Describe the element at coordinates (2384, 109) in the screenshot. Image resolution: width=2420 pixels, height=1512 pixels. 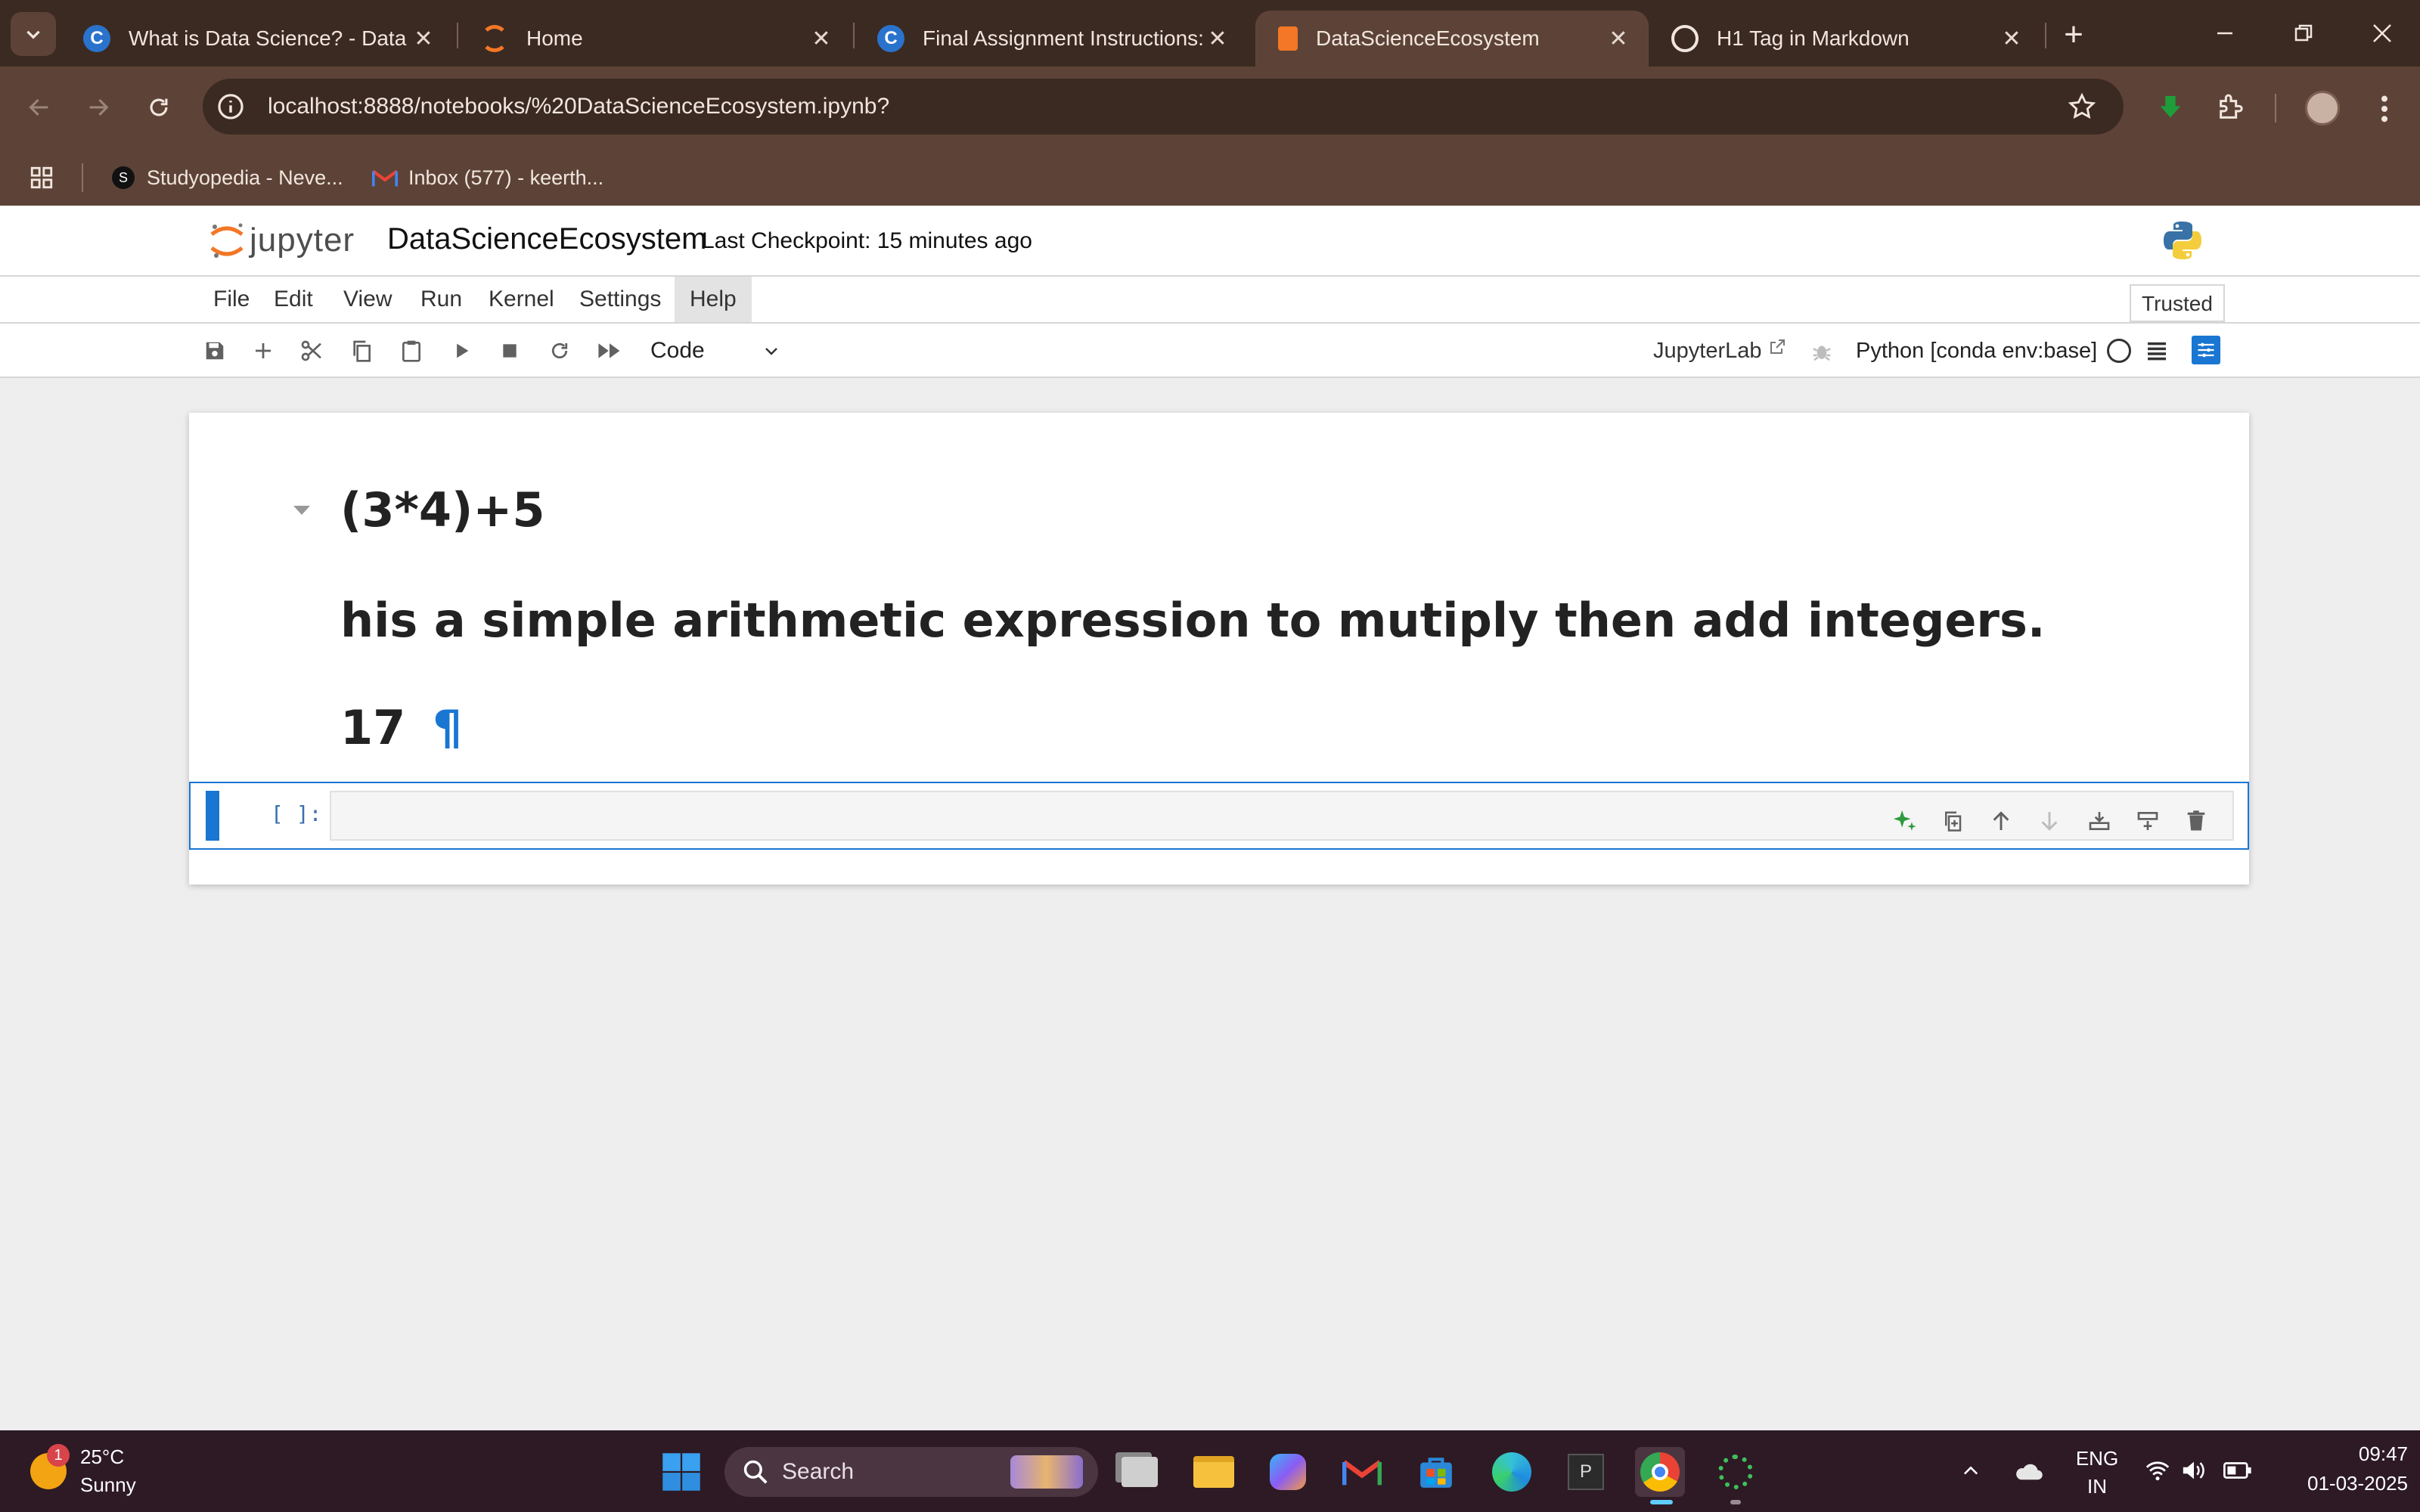
I see `more-menu-icon` at that location.